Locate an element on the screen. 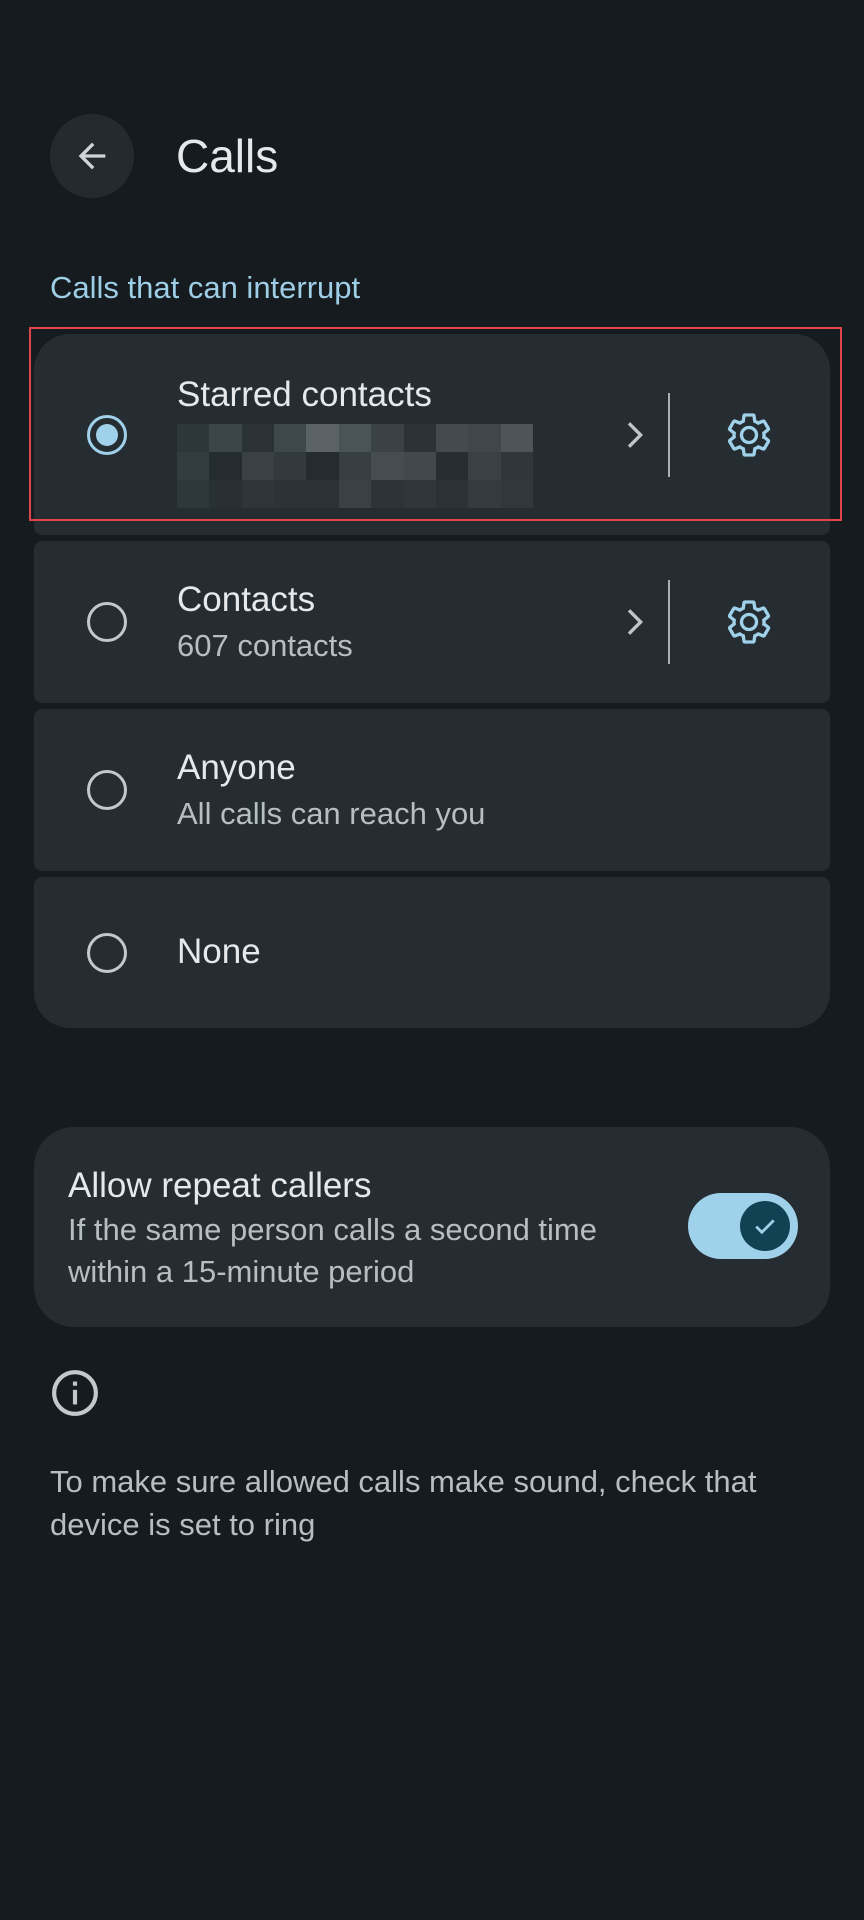 Image resolution: width=864 pixels, height=1920 pixels. option-title-anyone: Anyone is located at coordinates (236, 767).